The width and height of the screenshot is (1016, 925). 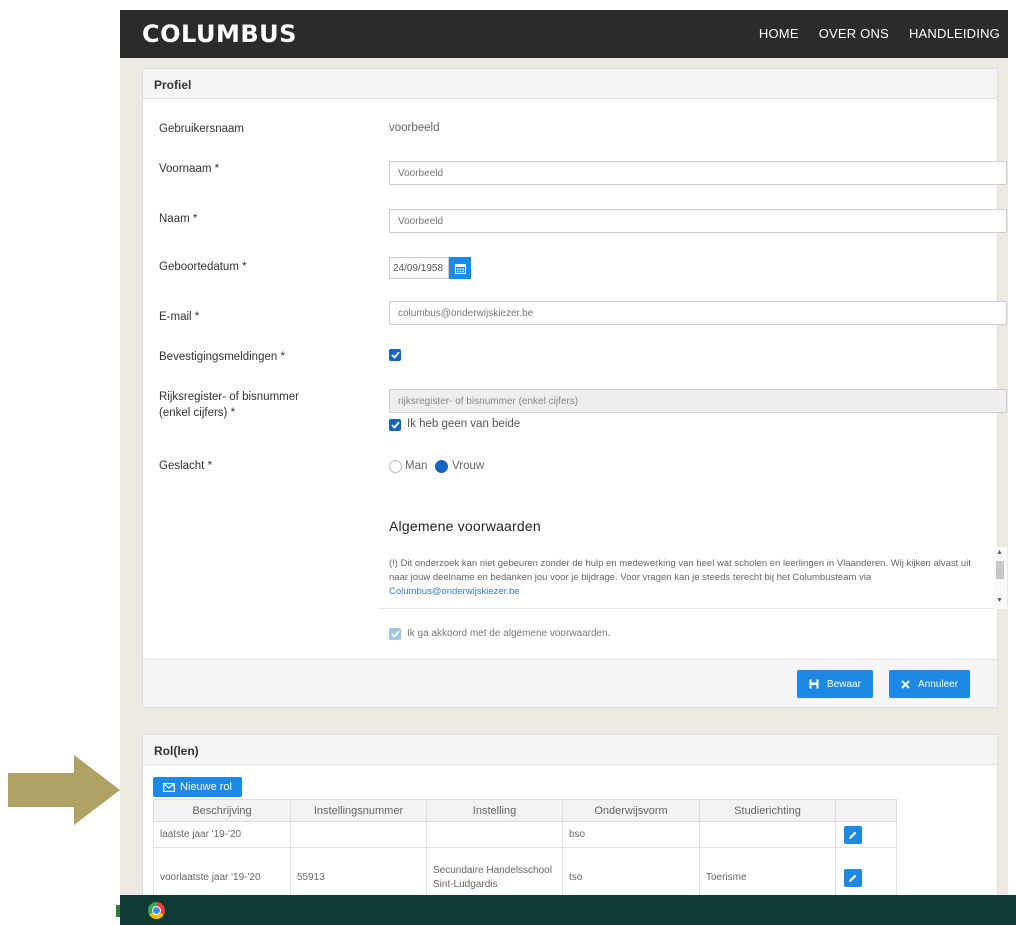 I want to click on cell-beschrijving: laatste jaar '19-'20, so click(x=222, y=834).